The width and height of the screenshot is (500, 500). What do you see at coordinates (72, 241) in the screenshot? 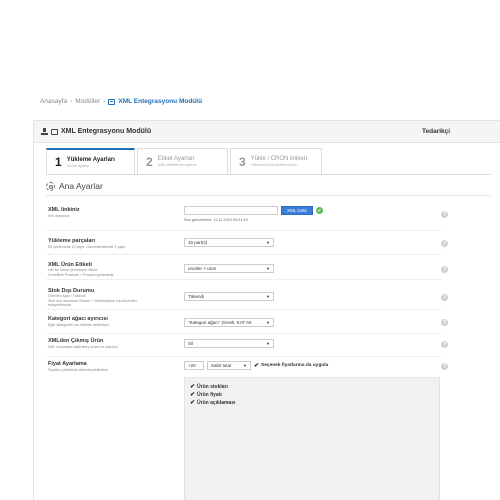
I see `field-label: Yükleme parçaları` at bounding box center [72, 241].